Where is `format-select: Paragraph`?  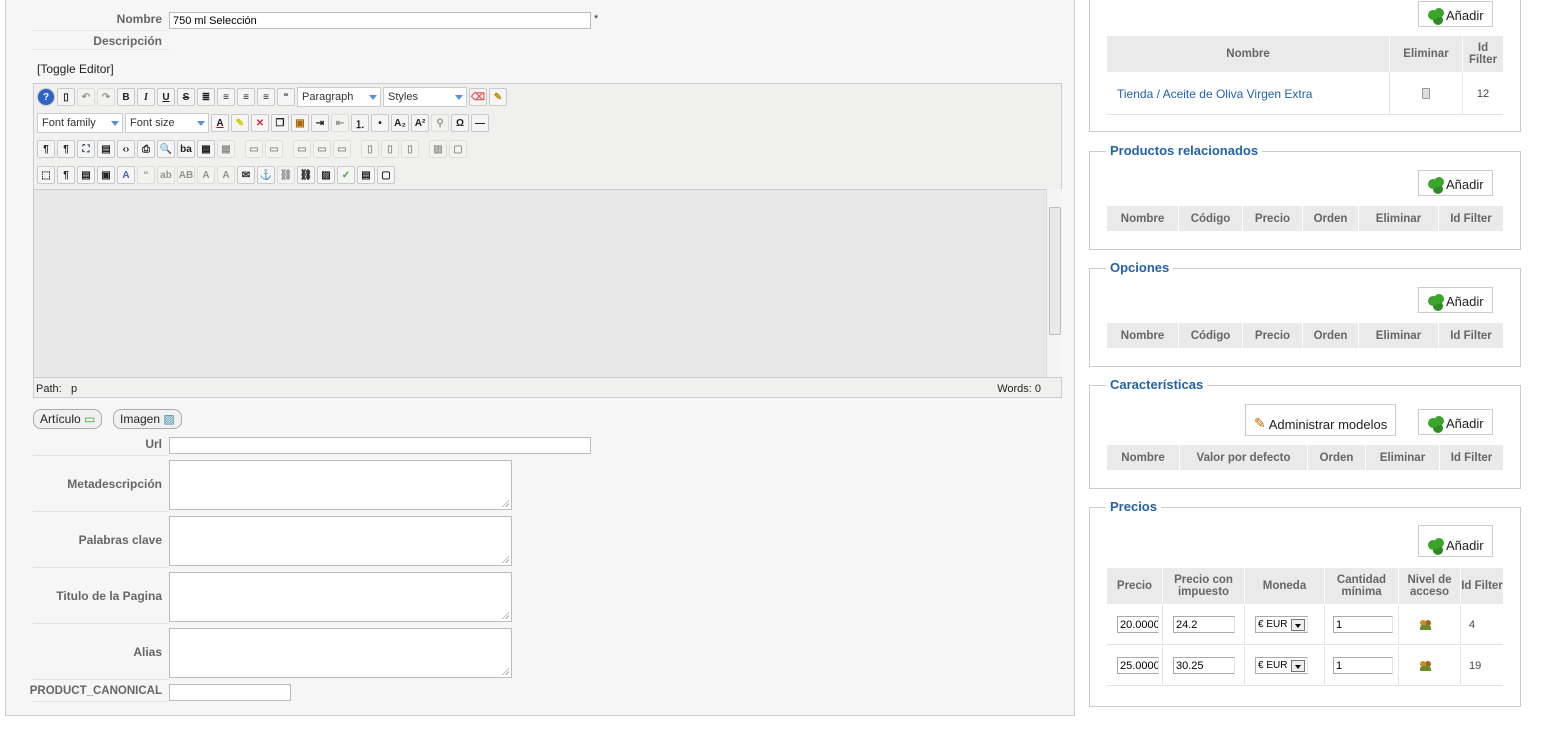 format-select: Paragraph is located at coordinates (339, 97).